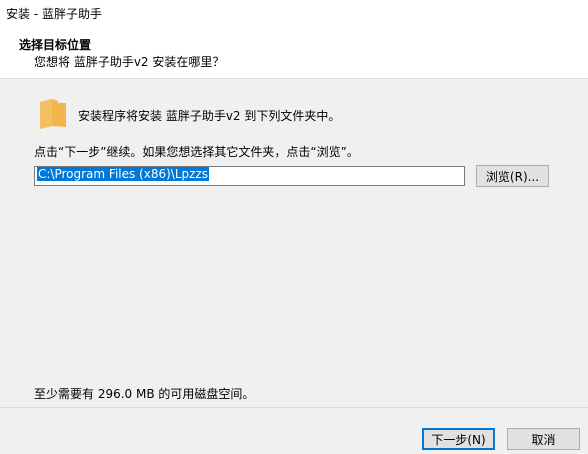 This screenshot has height=454, width=588. What do you see at coordinates (196, 152) in the screenshot?
I see `instruction-text: 点击“下一步”继续。如果您想选择其它文件夹，点击“浏览”。` at bounding box center [196, 152].